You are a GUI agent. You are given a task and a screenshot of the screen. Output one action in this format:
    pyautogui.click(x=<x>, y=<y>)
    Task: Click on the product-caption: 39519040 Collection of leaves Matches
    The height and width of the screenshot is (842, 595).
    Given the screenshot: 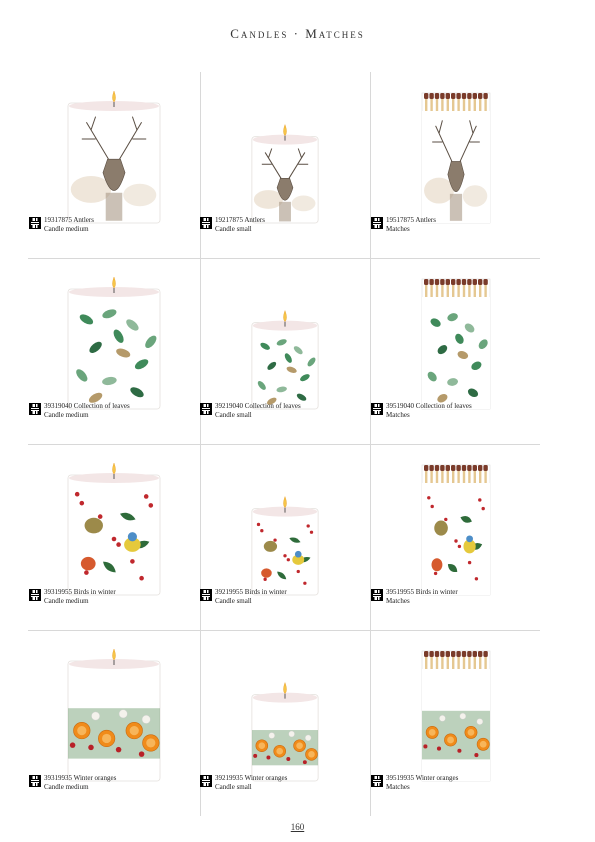 What is the action you would take?
    pyautogui.click(x=456, y=414)
    